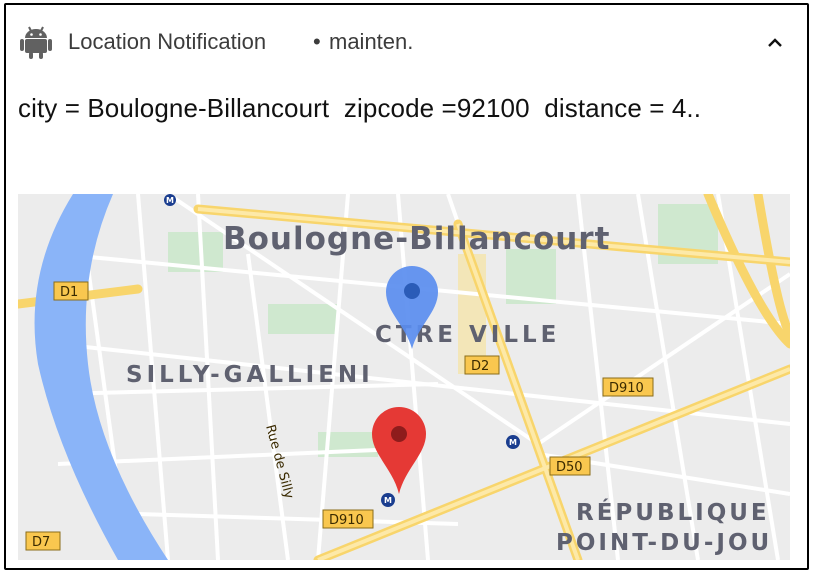  What do you see at coordinates (250, 375) in the screenshot?
I see `map-label-silly-gallieni: SILLY-GALLIENI` at bounding box center [250, 375].